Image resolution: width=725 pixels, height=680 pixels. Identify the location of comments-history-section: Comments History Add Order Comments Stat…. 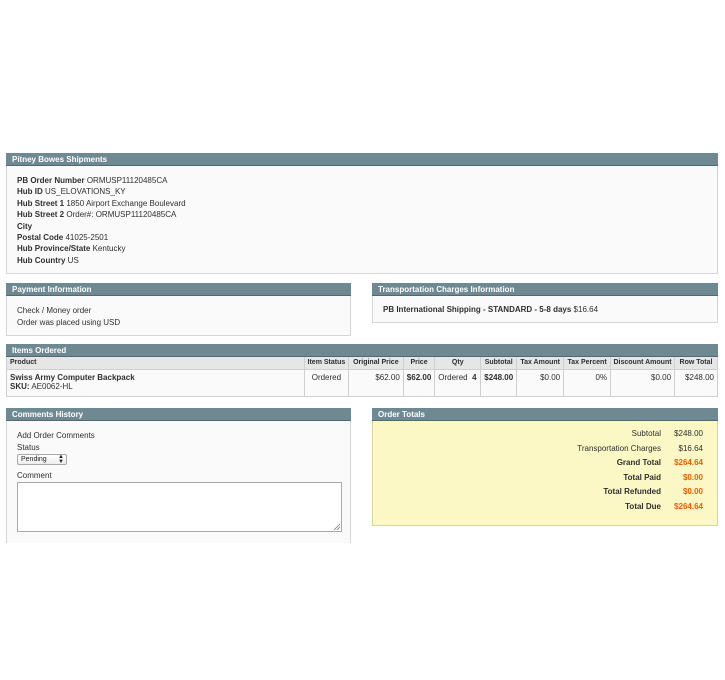
(178, 475).